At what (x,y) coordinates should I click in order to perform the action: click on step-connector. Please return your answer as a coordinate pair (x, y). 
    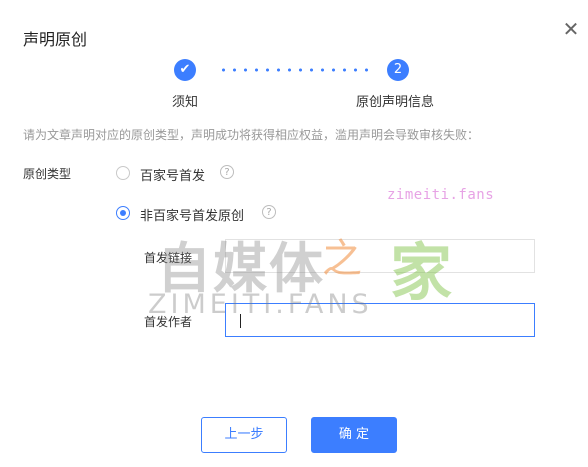
    Looking at the image, I should click on (293, 70).